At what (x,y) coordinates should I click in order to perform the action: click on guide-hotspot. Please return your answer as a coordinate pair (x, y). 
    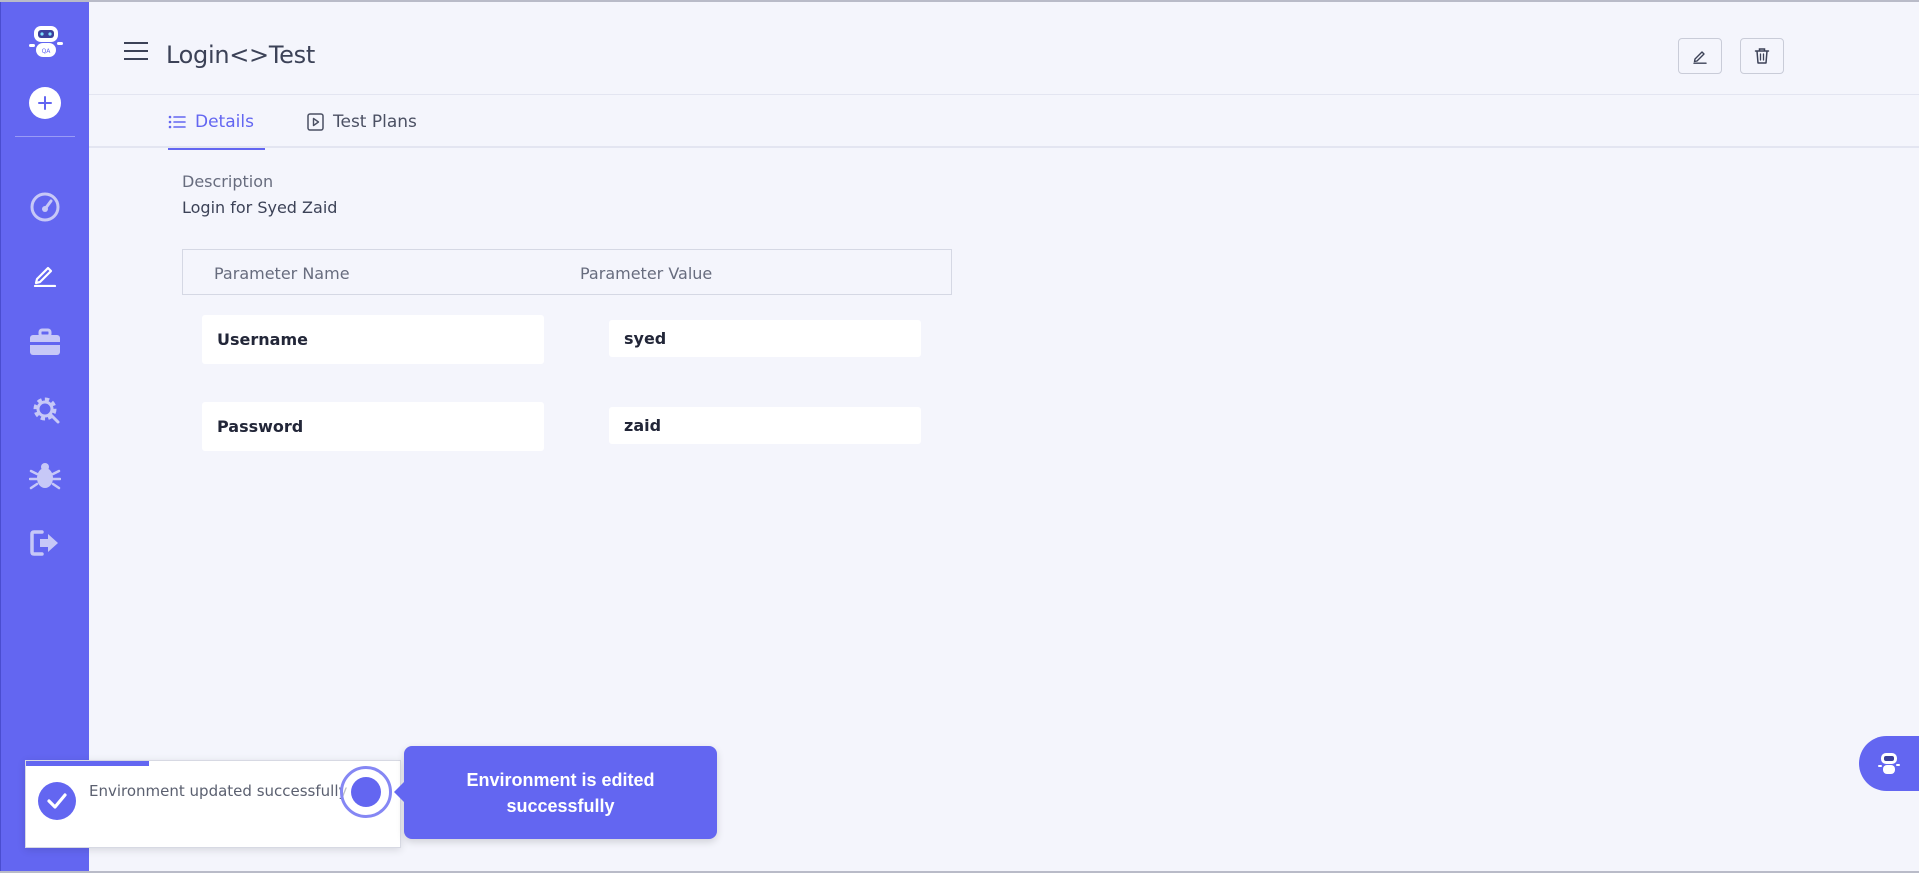
    Looking at the image, I should click on (366, 792).